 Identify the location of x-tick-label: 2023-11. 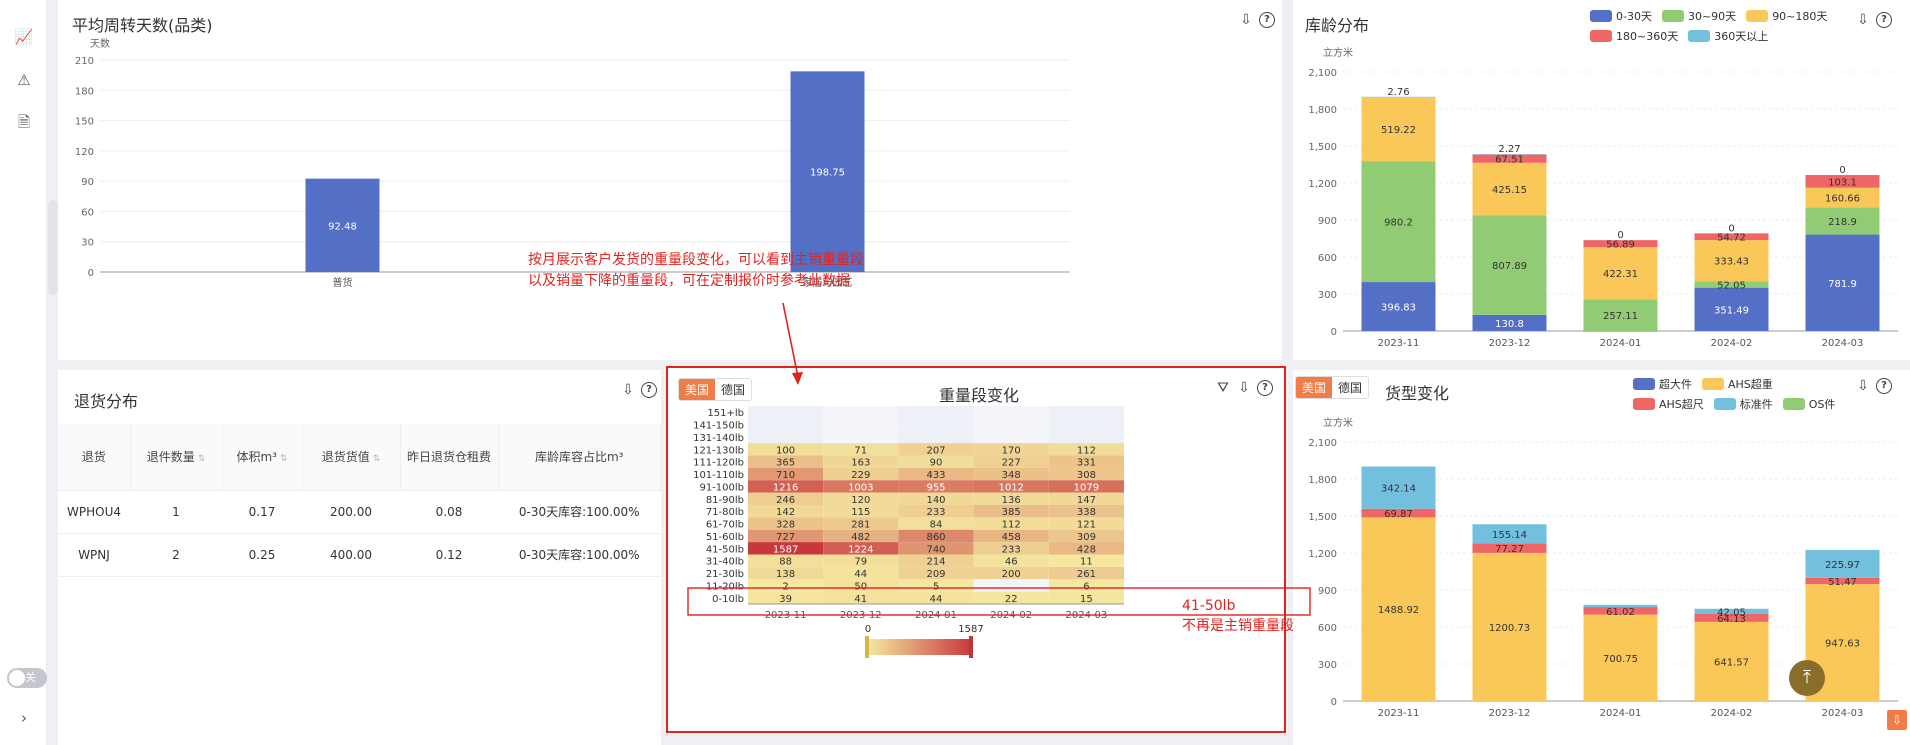
(1399, 343).